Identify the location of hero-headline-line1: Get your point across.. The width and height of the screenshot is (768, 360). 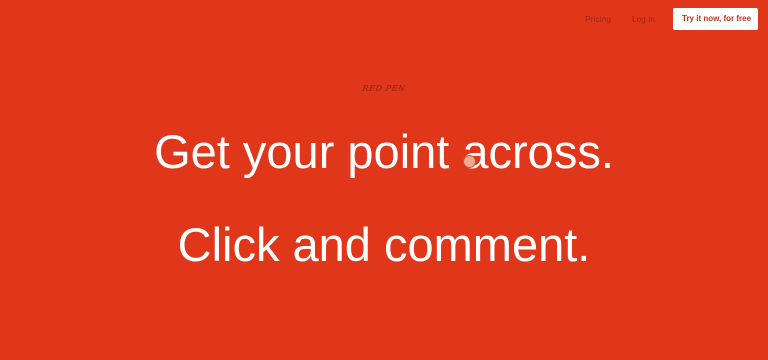
(384, 151).